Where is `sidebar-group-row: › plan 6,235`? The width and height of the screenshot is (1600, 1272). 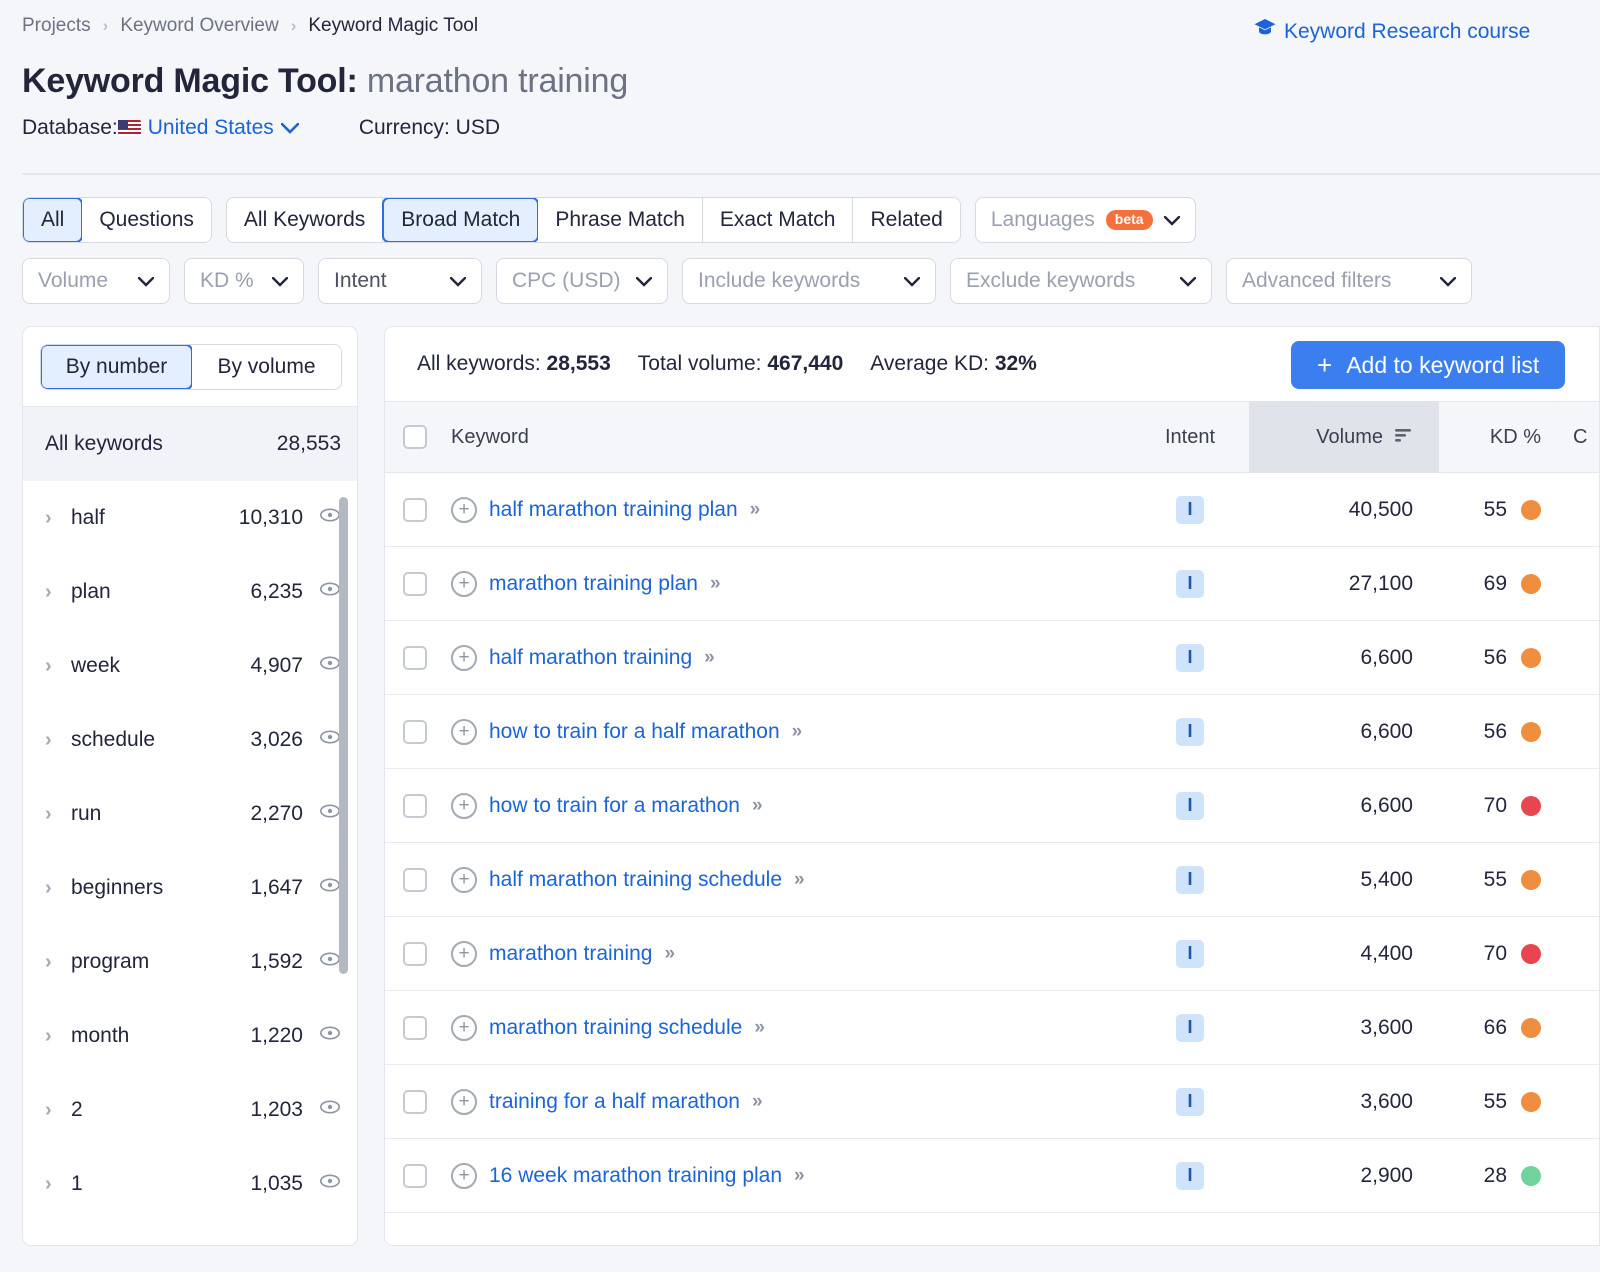
sidebar-group-row: › plan 6,235 is located at coordinates (190, 592).